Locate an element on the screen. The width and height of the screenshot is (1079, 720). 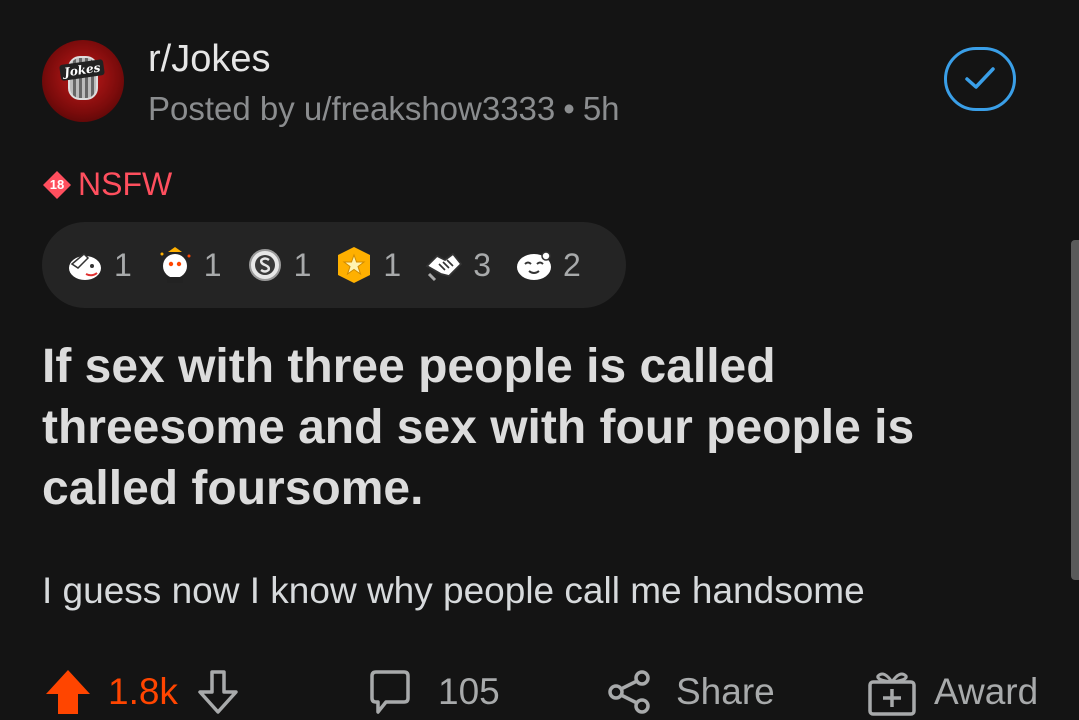
award-item: 2 is located at coordinates (547, 265).